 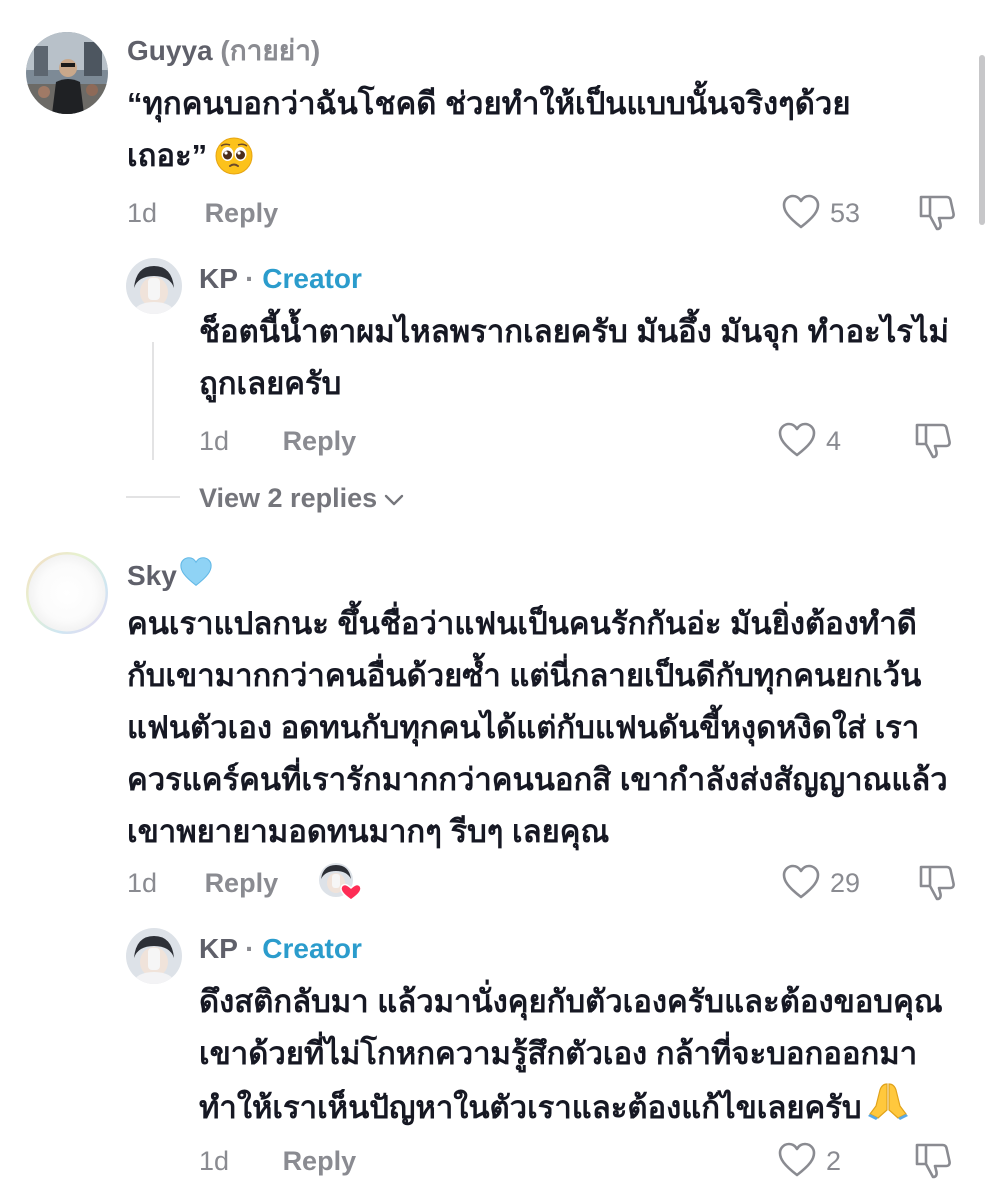 What do you see at coordinates (67, 593) in the screenshot?
I see `avatar-sky` at bounding box center [67, 593].